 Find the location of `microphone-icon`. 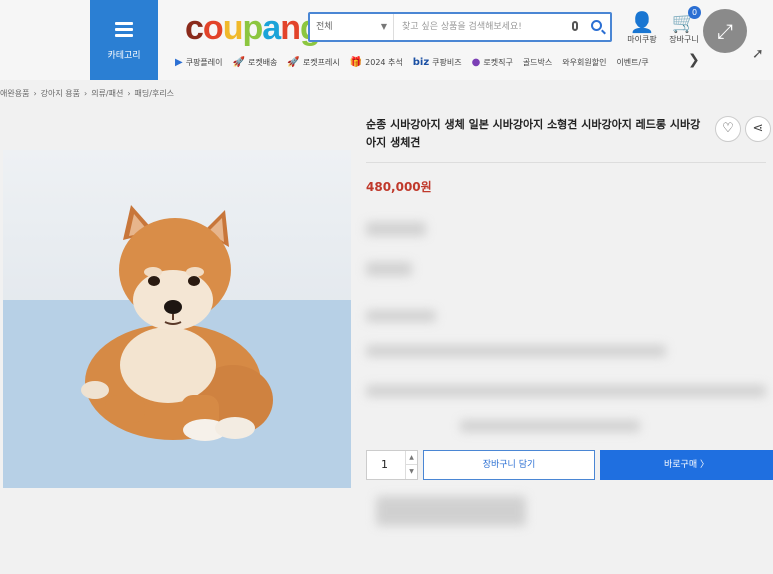

microphone-icon is located at coordinates (575, 26).